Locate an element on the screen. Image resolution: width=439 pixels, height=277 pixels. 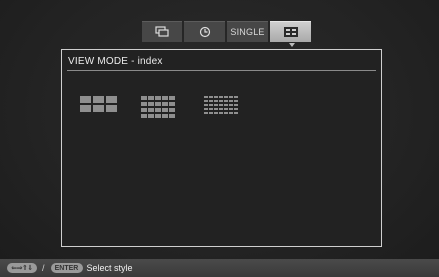
tab-slideshow is located at coordinates (162, 31).